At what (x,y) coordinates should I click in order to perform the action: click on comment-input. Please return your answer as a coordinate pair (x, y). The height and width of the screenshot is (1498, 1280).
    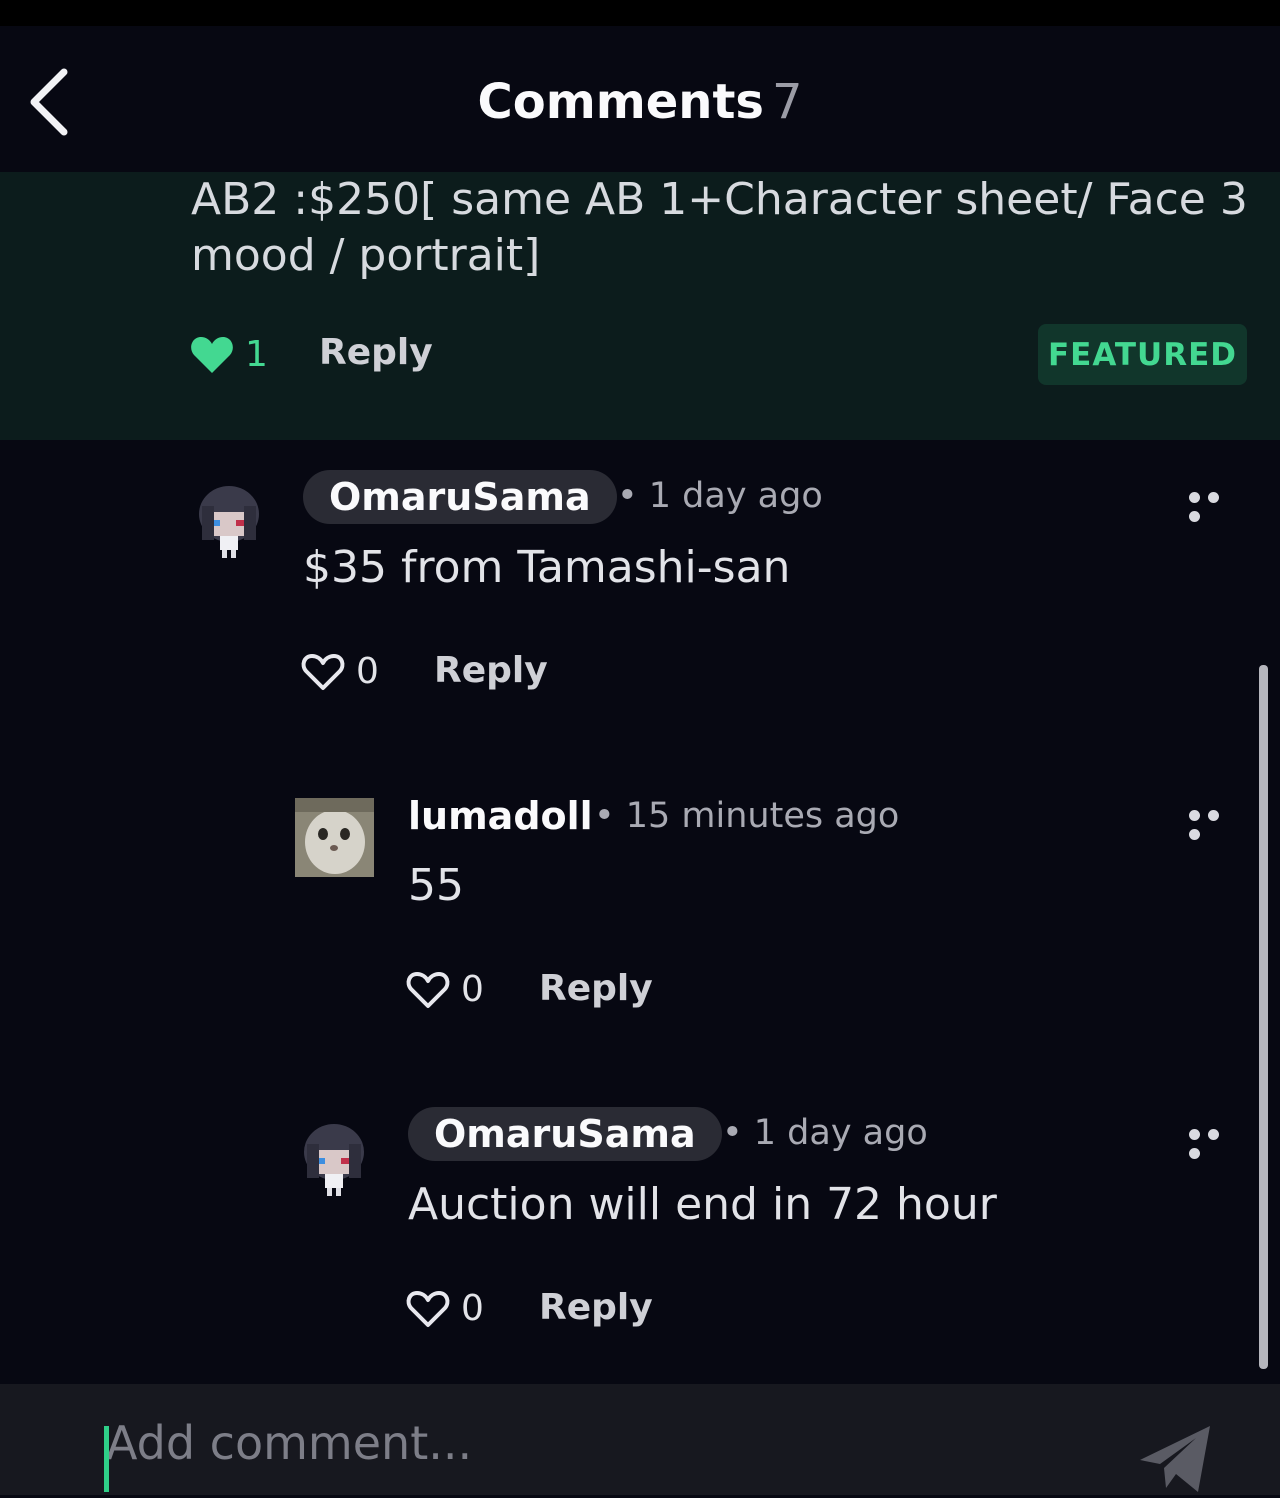
    Looking at the image, I should click on (606, 1443).